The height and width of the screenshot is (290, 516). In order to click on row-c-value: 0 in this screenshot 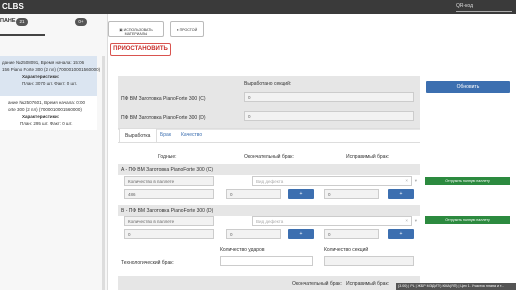, I will do `click(329, 97)`.